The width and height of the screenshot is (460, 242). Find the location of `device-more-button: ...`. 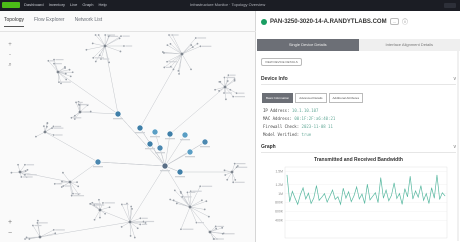

device-more-button: ... is located at coordinates (394, 21).